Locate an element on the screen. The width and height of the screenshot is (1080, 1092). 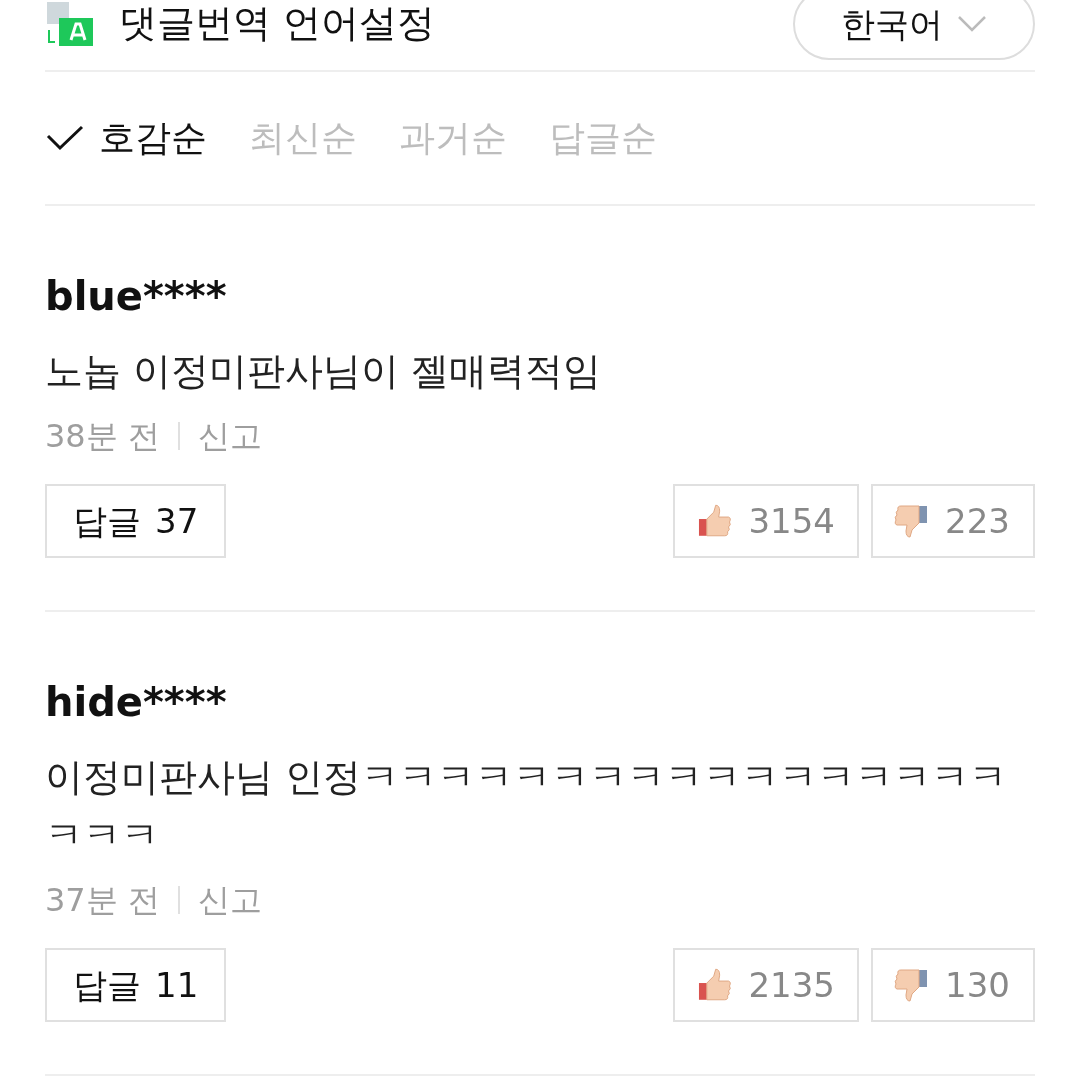
reply-button: 답글 11 is located at coordinates (136, 985).